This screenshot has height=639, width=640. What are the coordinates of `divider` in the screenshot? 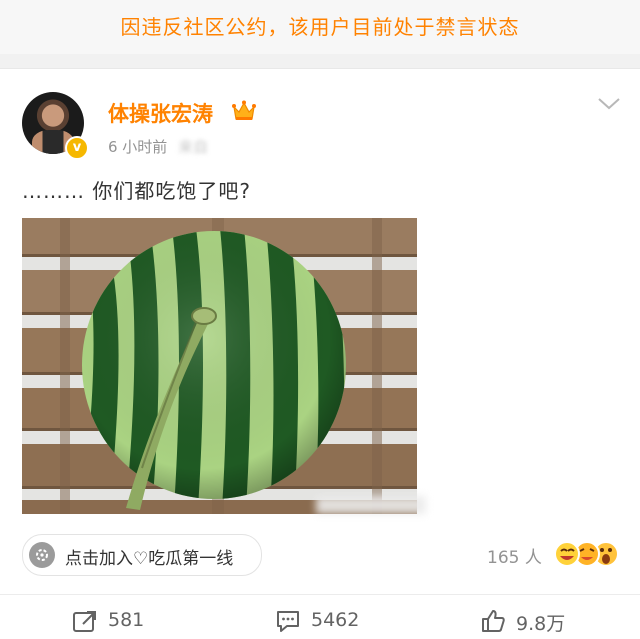 It's located at (320, 68).